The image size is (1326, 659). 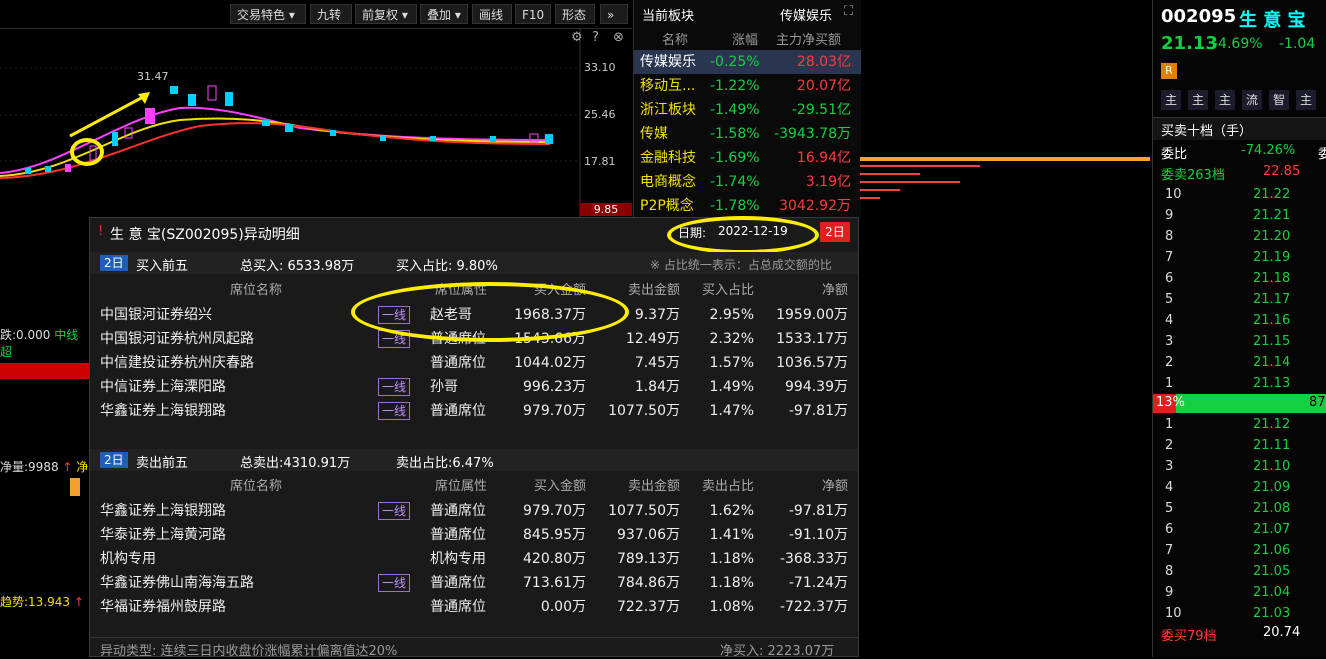 What do you see at coordinates (1239, 383) in the screenshot?
I see `ask-level-row: 1 21.13` at bounding box center [1239, 383].